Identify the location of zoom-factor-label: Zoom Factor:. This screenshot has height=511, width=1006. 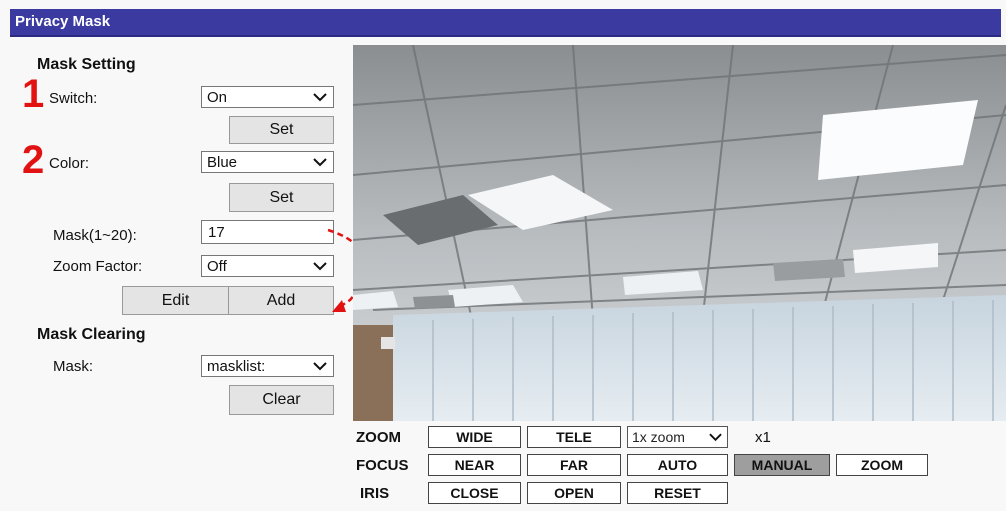
(98, 266).